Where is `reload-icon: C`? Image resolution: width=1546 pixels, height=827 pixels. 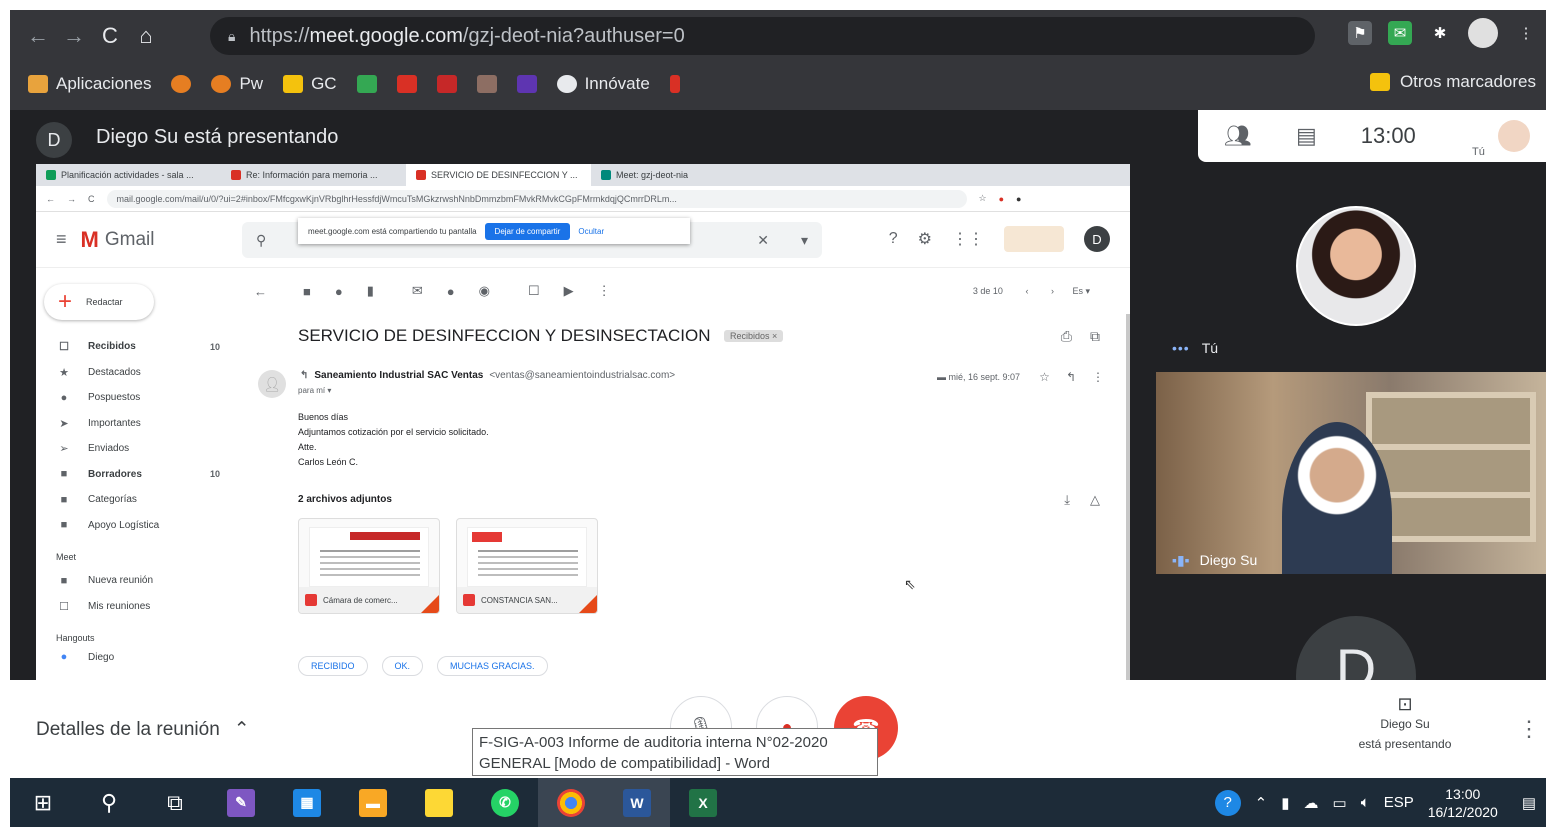
reload-icon: C is located at coordinates (91, 199).